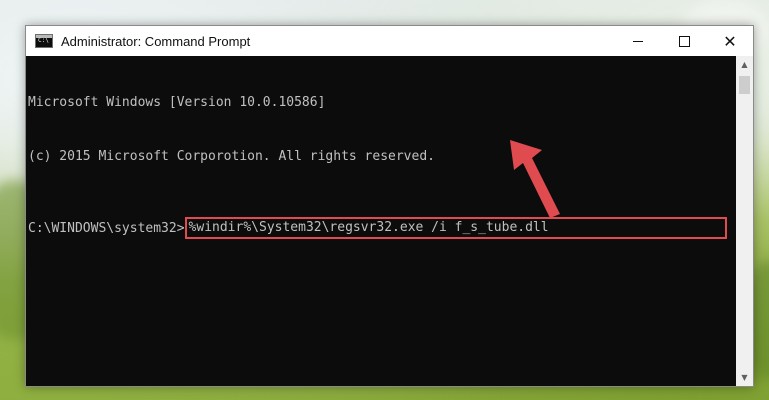 This screenshot has width=769, height=400. I want to click on maximize-icon, so click(684, 41).